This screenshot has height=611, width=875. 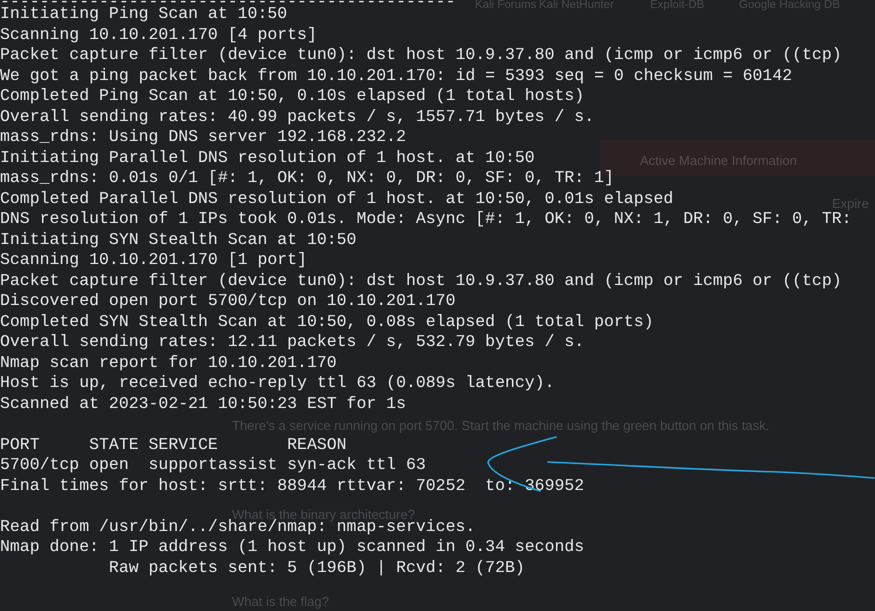 I want to click on terminal-line: Discovered open port 5700/tcp on 10.10.201.170, so click(x=228, y=301).